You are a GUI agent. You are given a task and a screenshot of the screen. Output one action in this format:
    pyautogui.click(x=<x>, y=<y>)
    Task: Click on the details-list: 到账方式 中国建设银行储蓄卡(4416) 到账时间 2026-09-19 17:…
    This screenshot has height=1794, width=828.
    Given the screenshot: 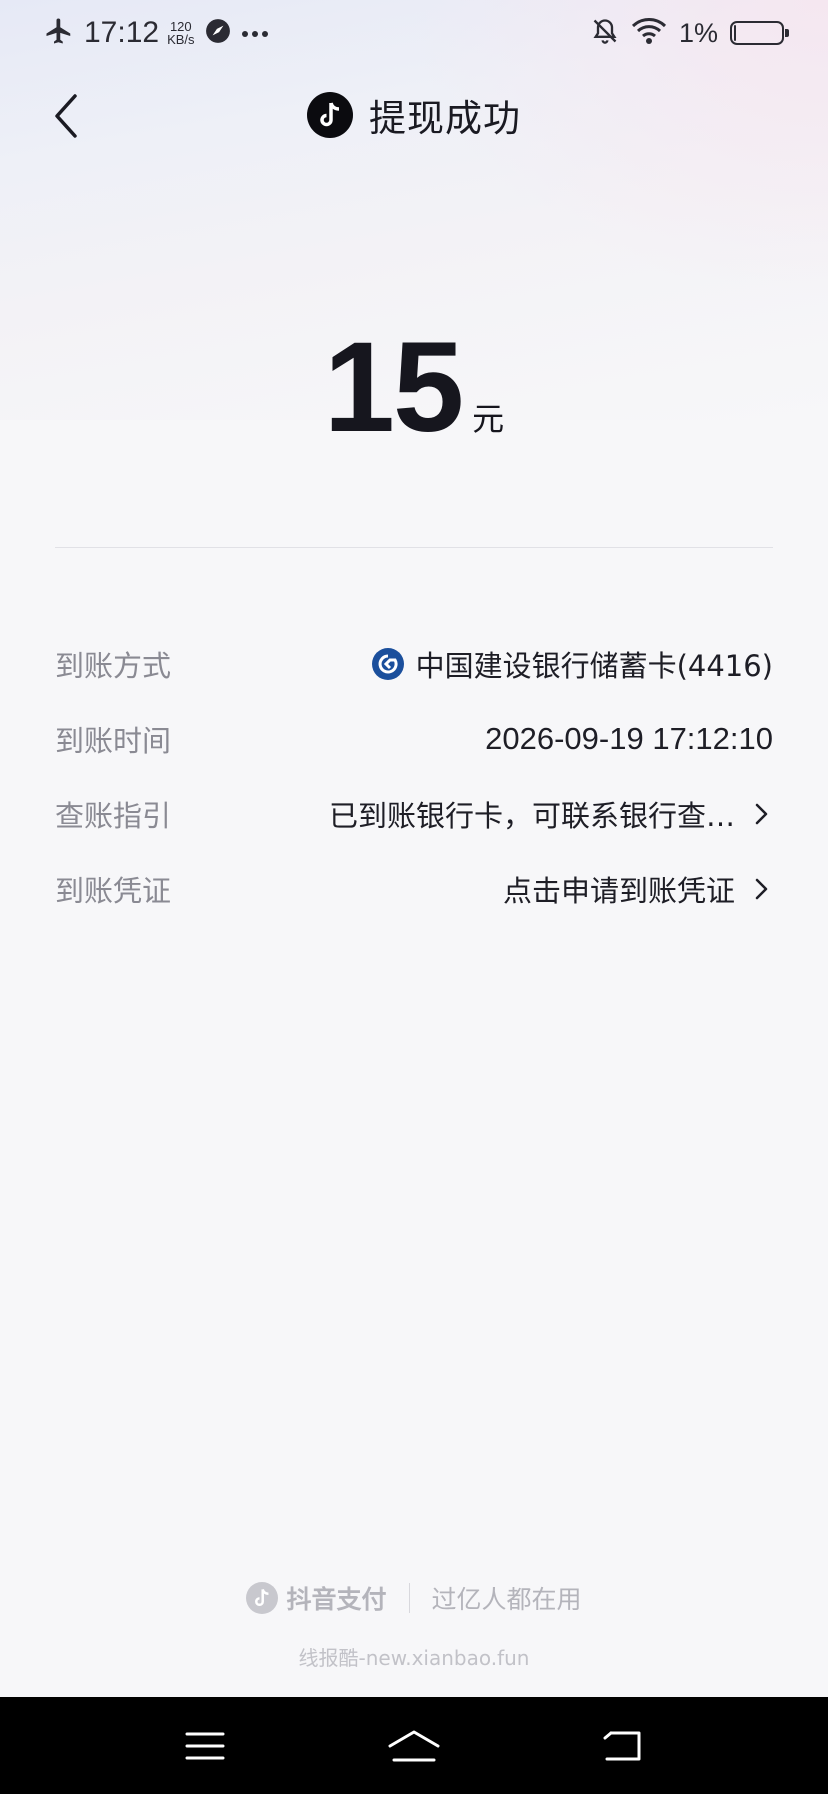 What is the action you would take?
    pyautogui.click(x=414, y=776)
    